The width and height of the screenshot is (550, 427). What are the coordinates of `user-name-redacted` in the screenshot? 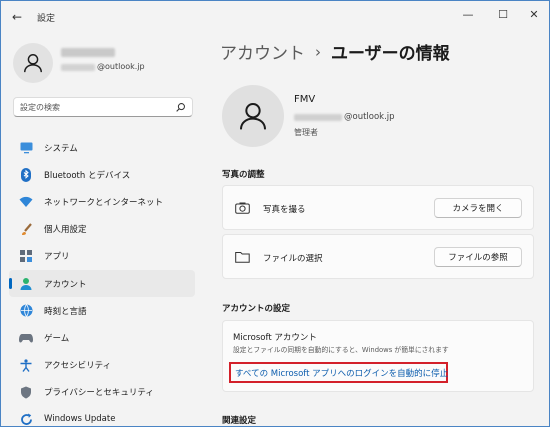 It's located at (88, 52).